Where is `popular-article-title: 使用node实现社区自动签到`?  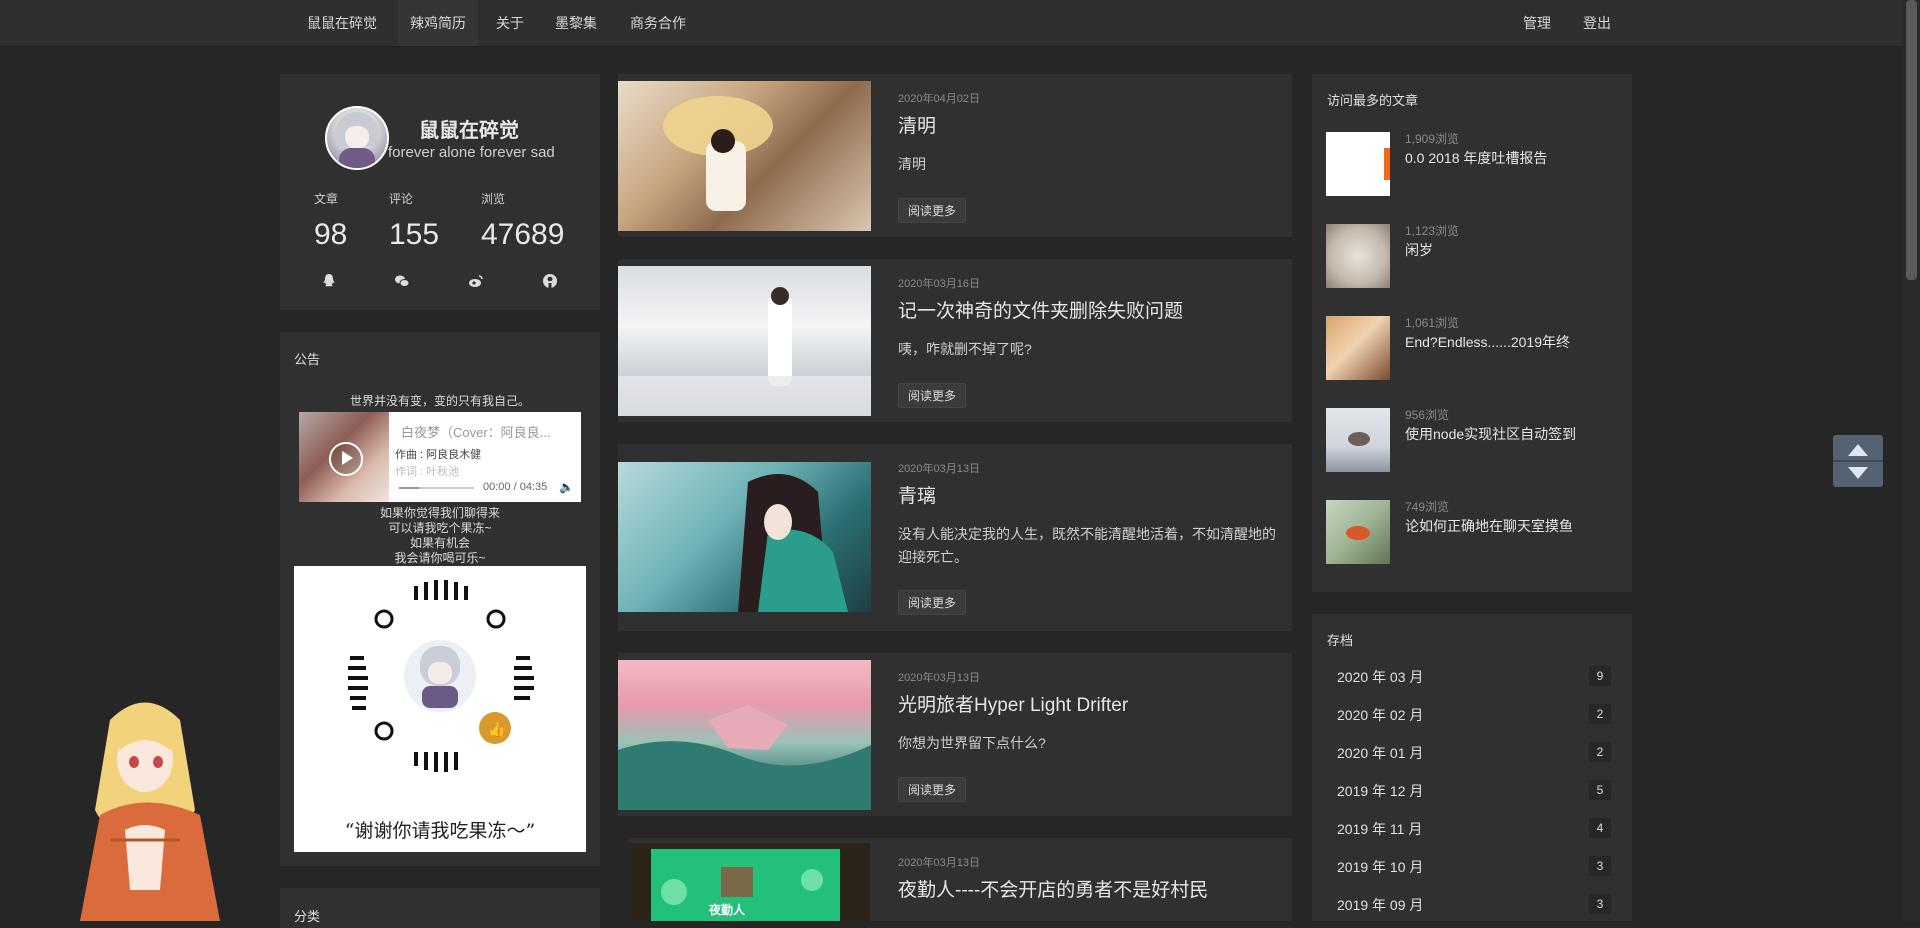 popular-article-title: 使用node实现社区自动签到 is located at coordinates (1490, 434).